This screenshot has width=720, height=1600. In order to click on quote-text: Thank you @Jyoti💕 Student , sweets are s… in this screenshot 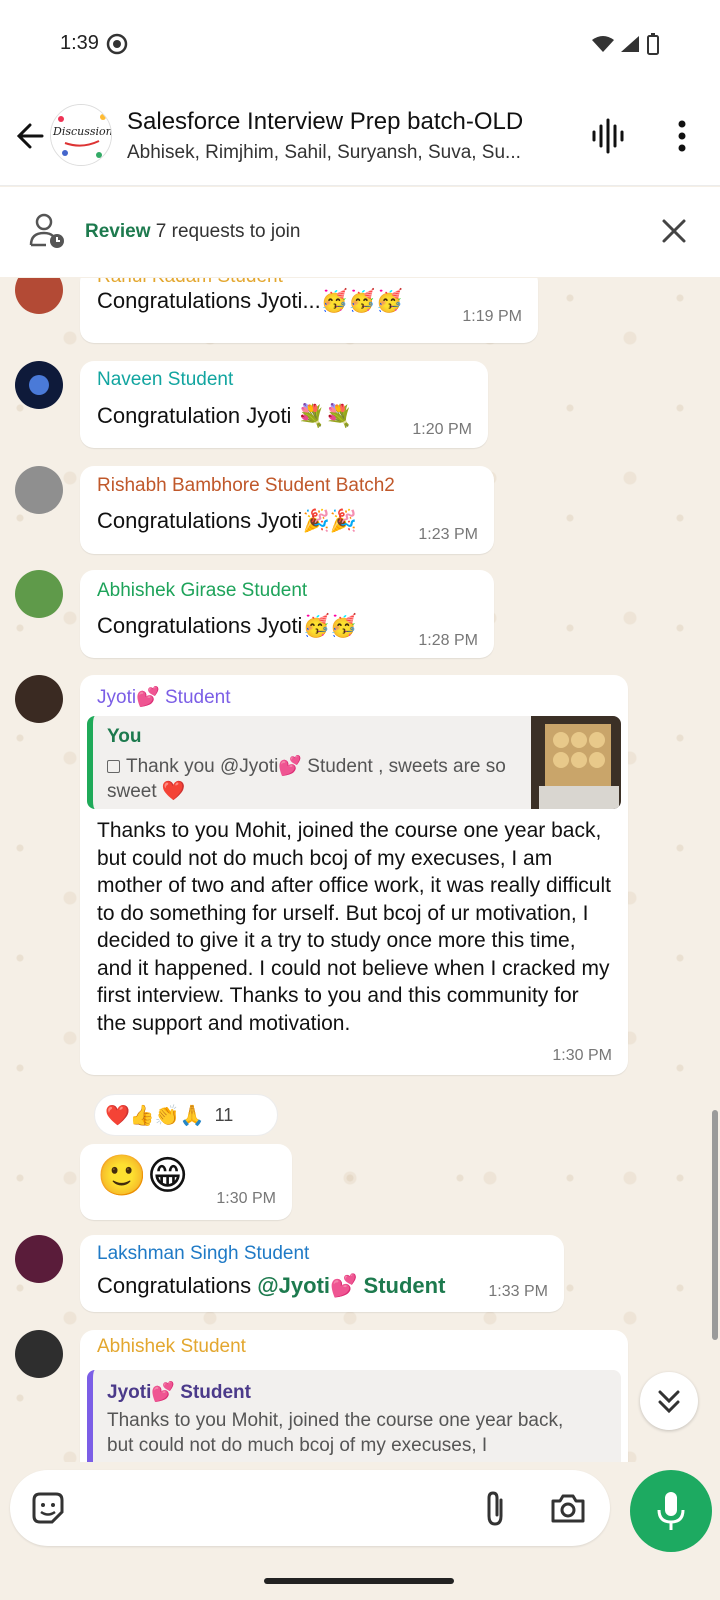, I will do `click(307, 779)`.